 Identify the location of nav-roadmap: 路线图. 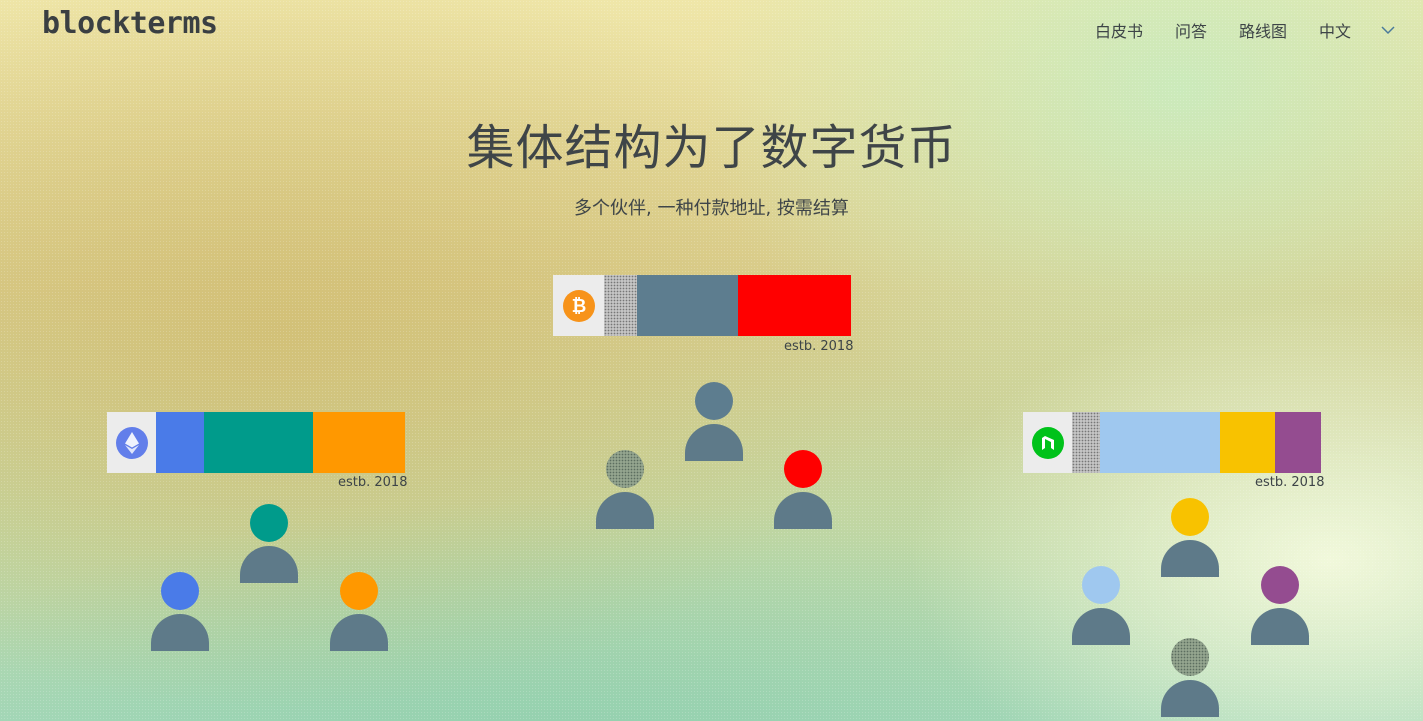
(1263, 30).